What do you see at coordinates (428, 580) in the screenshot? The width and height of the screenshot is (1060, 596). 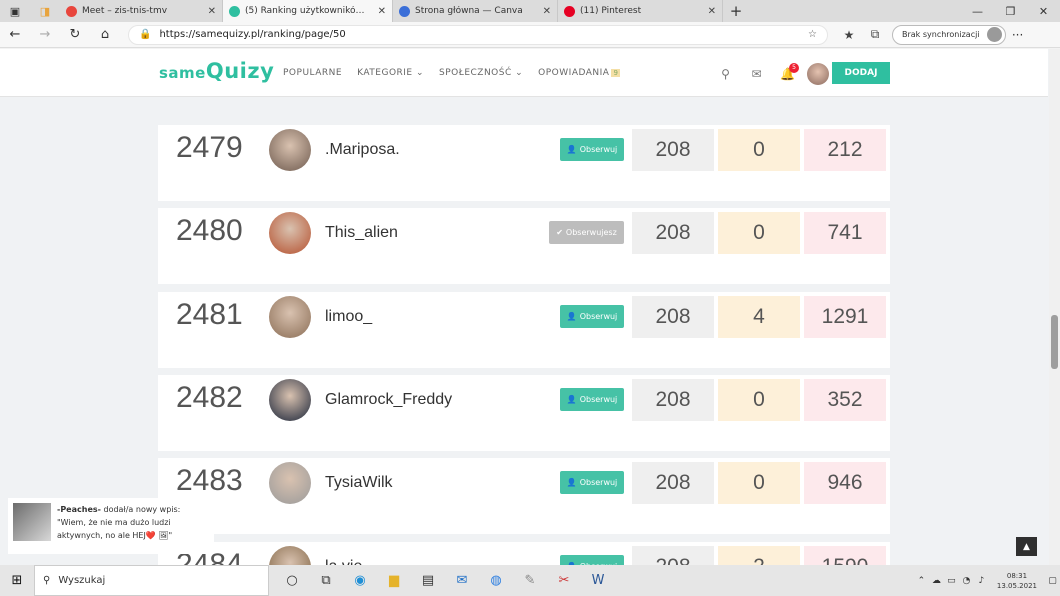 I see `store-icon: ▤` at bounding box center [428, 580].